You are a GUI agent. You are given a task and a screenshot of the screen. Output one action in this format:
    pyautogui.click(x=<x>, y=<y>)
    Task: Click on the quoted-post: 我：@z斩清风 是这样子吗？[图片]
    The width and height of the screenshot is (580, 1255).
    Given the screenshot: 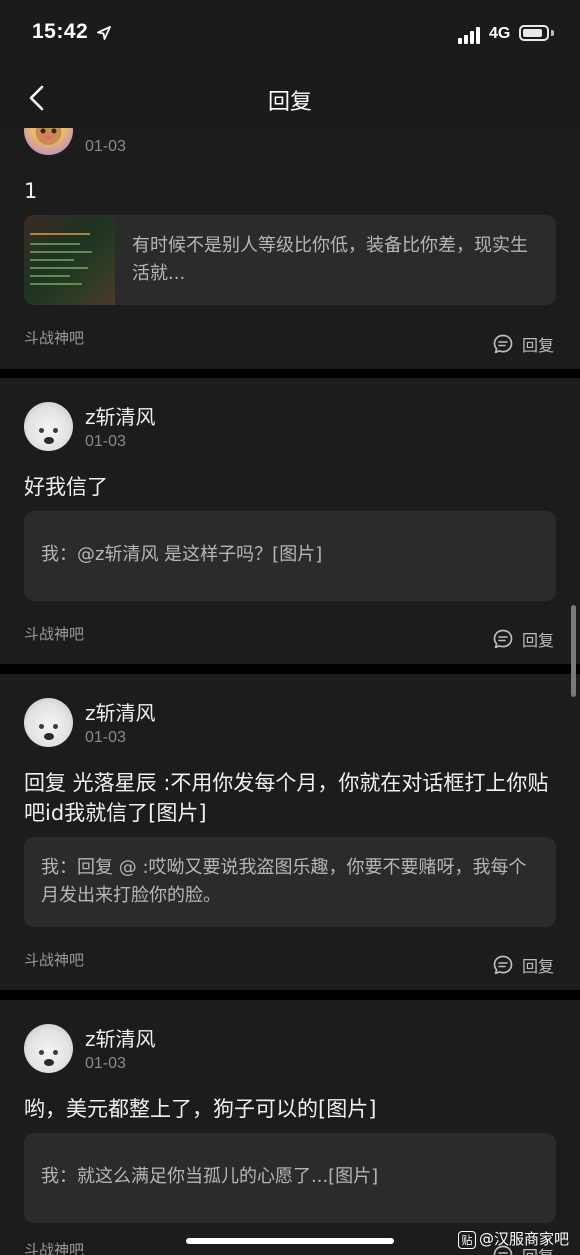 What is the action you would take?
    pyautogui.click(x=290, y=556)
    